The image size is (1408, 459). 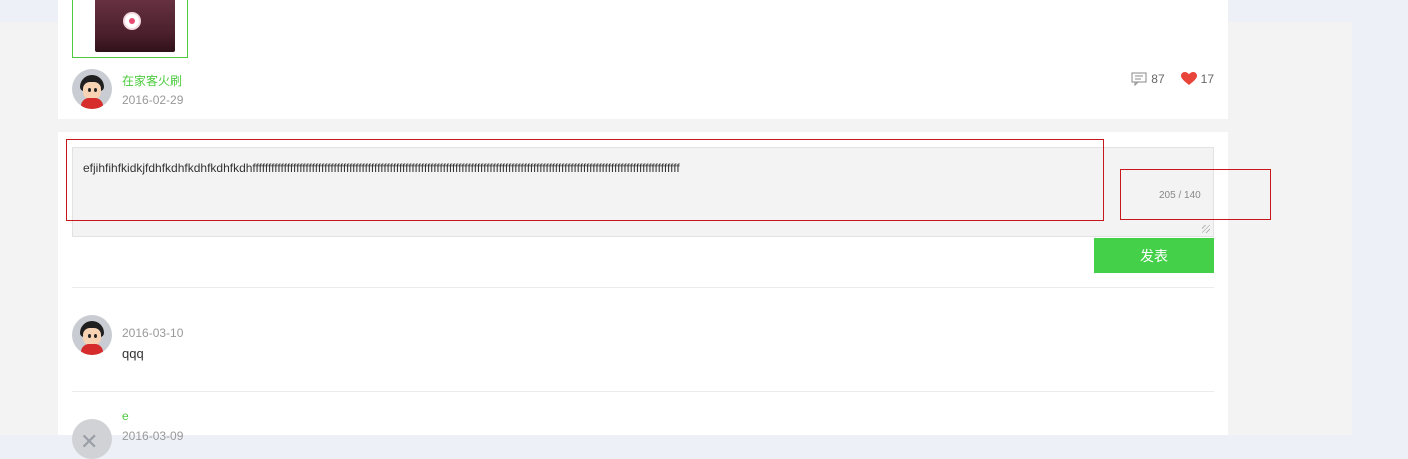 I want to click on comment-text: qqq, so click(x=133, y=353).